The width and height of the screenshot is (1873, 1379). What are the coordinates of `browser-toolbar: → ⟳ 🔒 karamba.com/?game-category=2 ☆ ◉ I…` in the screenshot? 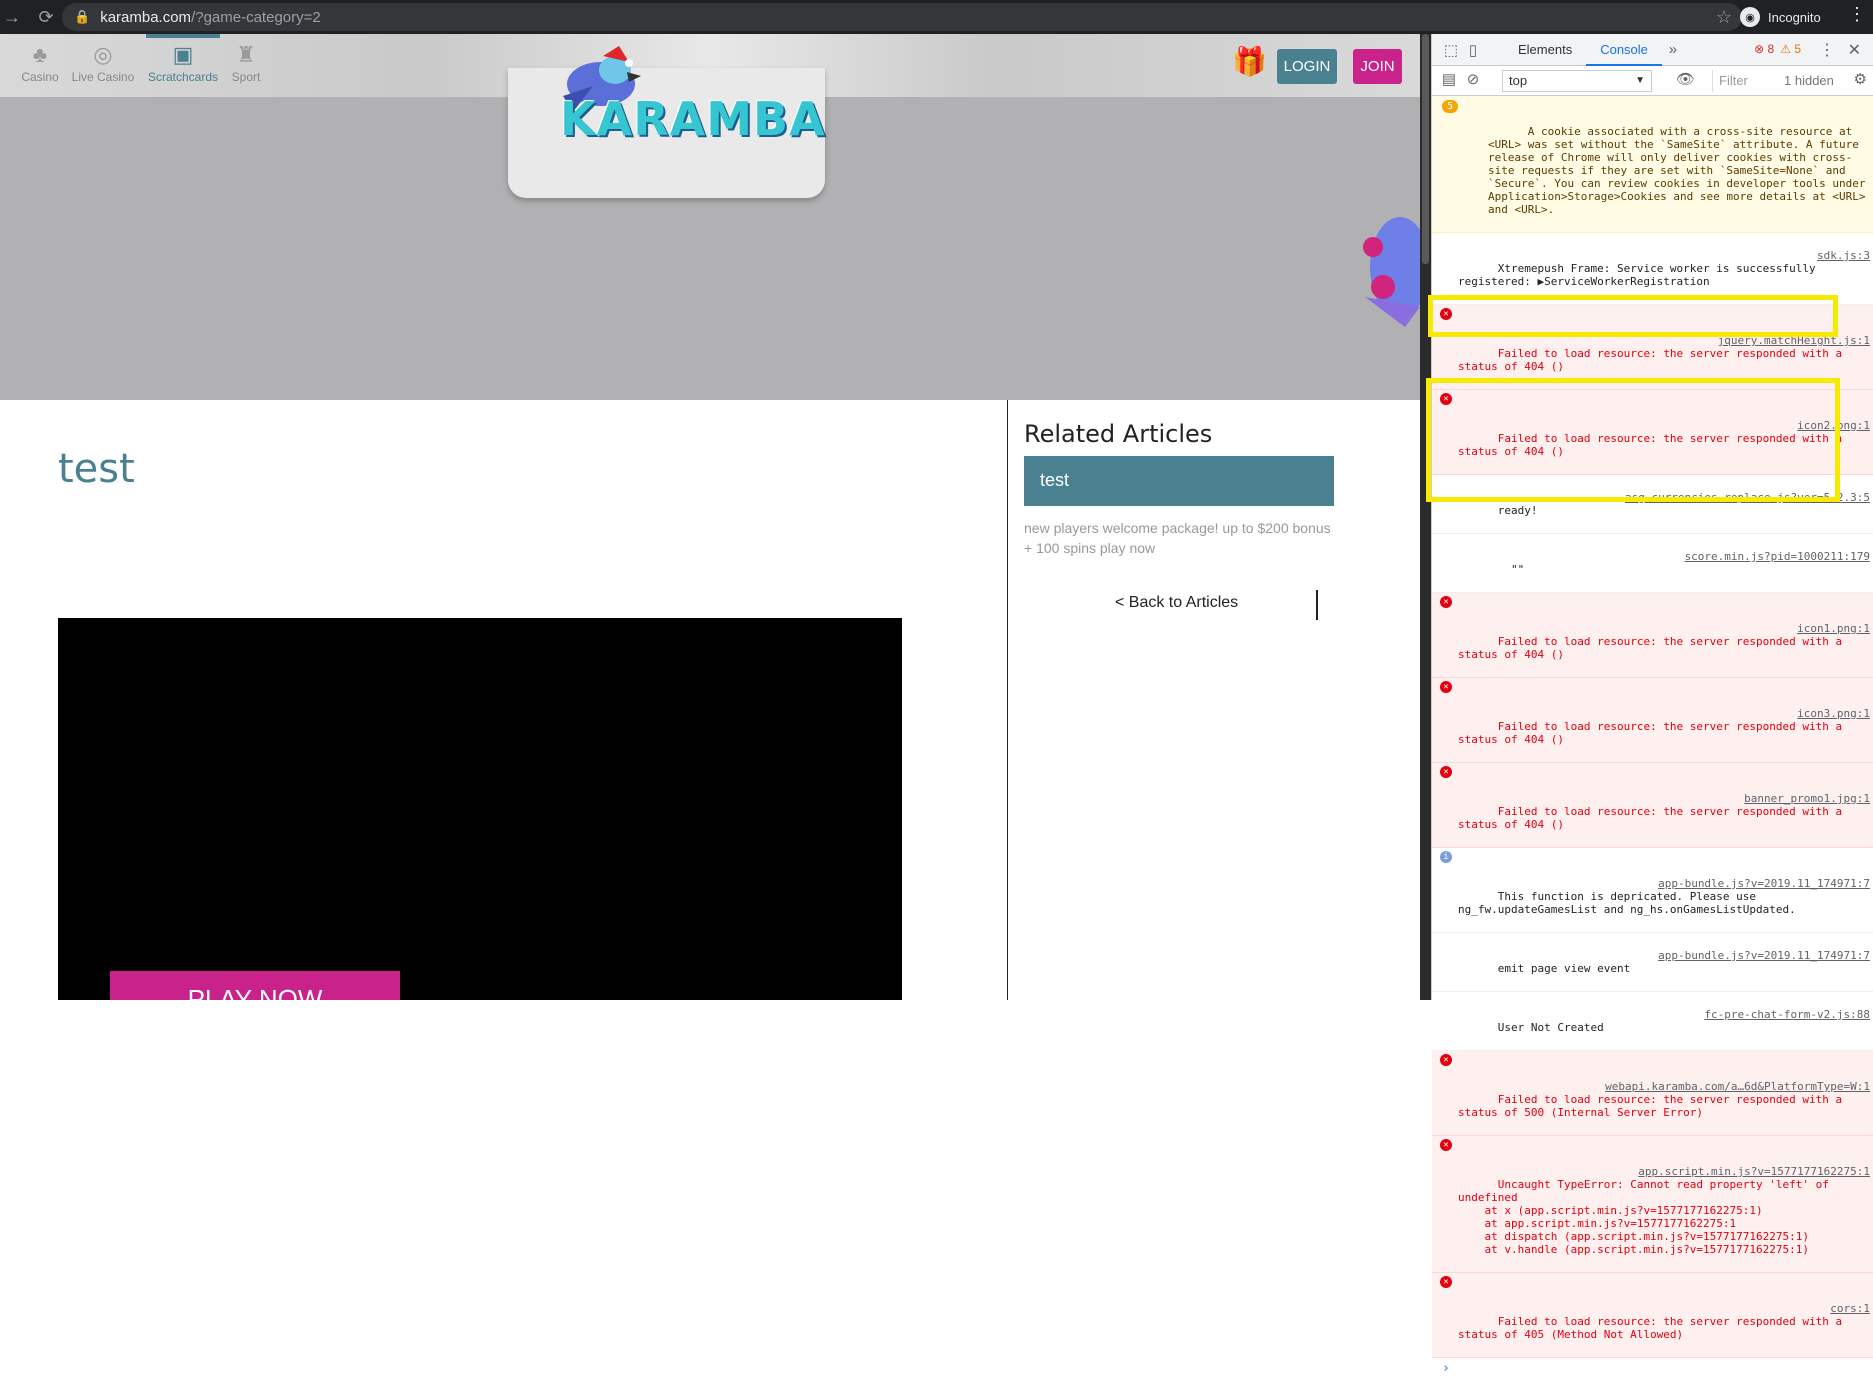 It's located at (936, 17).